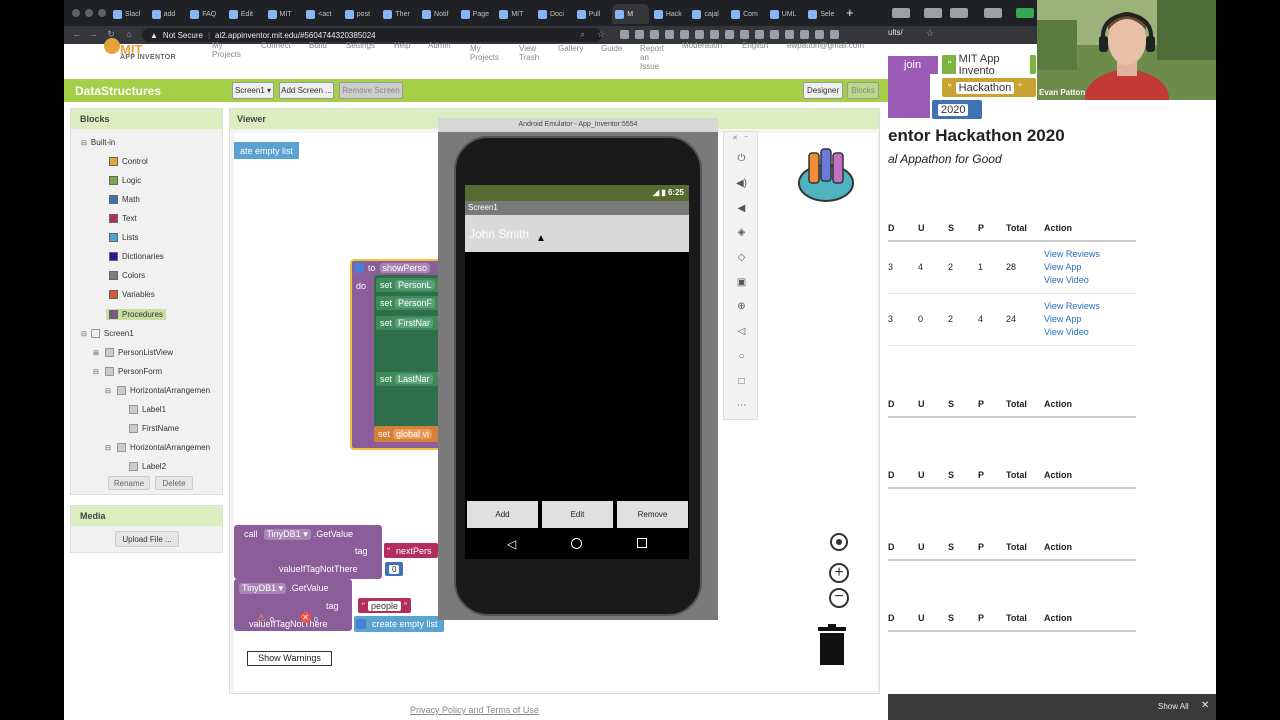 The height and width of the screenshot is (720, 1280). What do you see at coordinates (707, 14) in the screenshot?
I see `browser-tab: cajal` at bounding box center [707, 14].